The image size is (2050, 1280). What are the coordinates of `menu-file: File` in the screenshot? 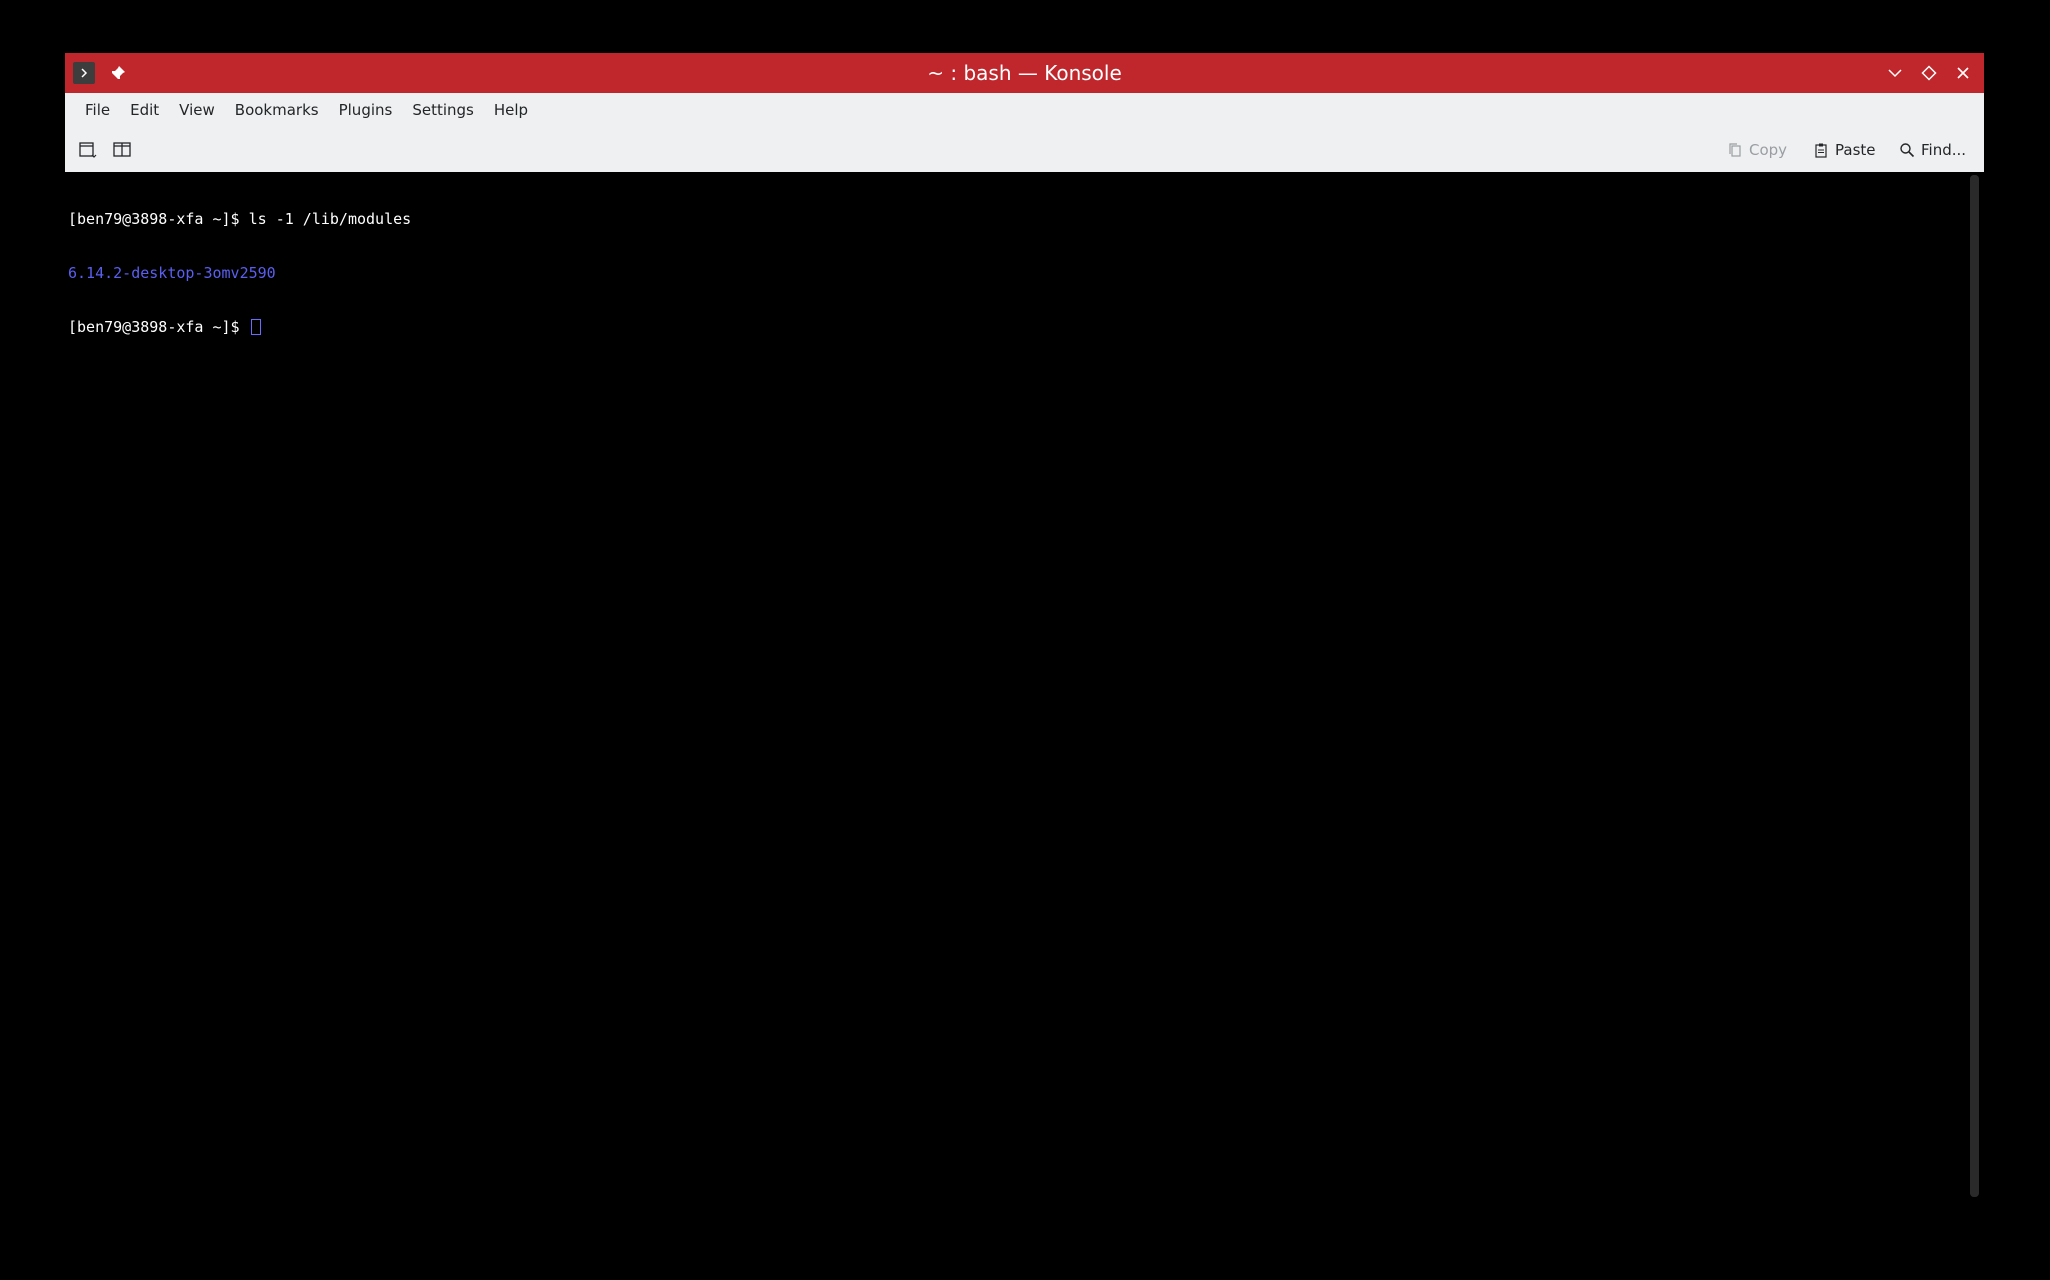 It's located at (97, 110).